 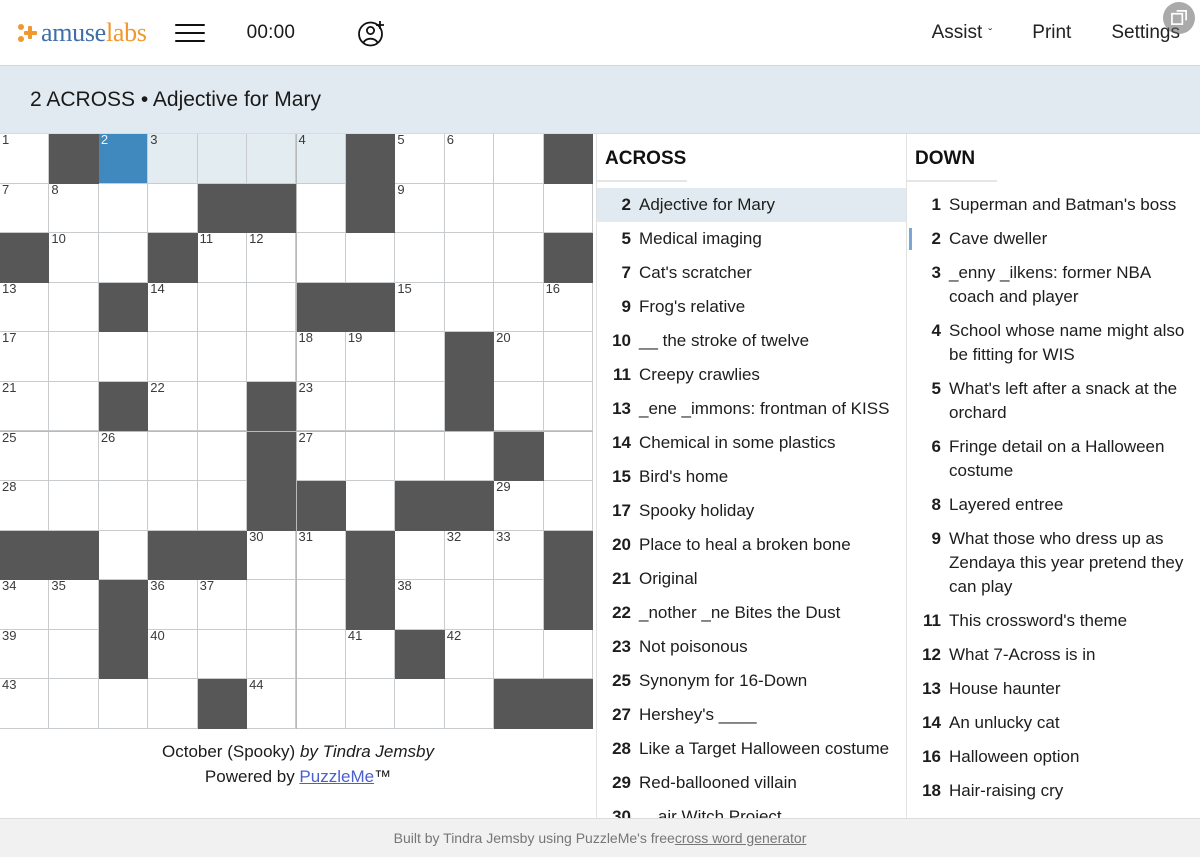 What do you see at coordinates (751, 273) in the screenshot?
I see `clue-item: 7 Cat's scratcher` at bounding box center [751, 273].